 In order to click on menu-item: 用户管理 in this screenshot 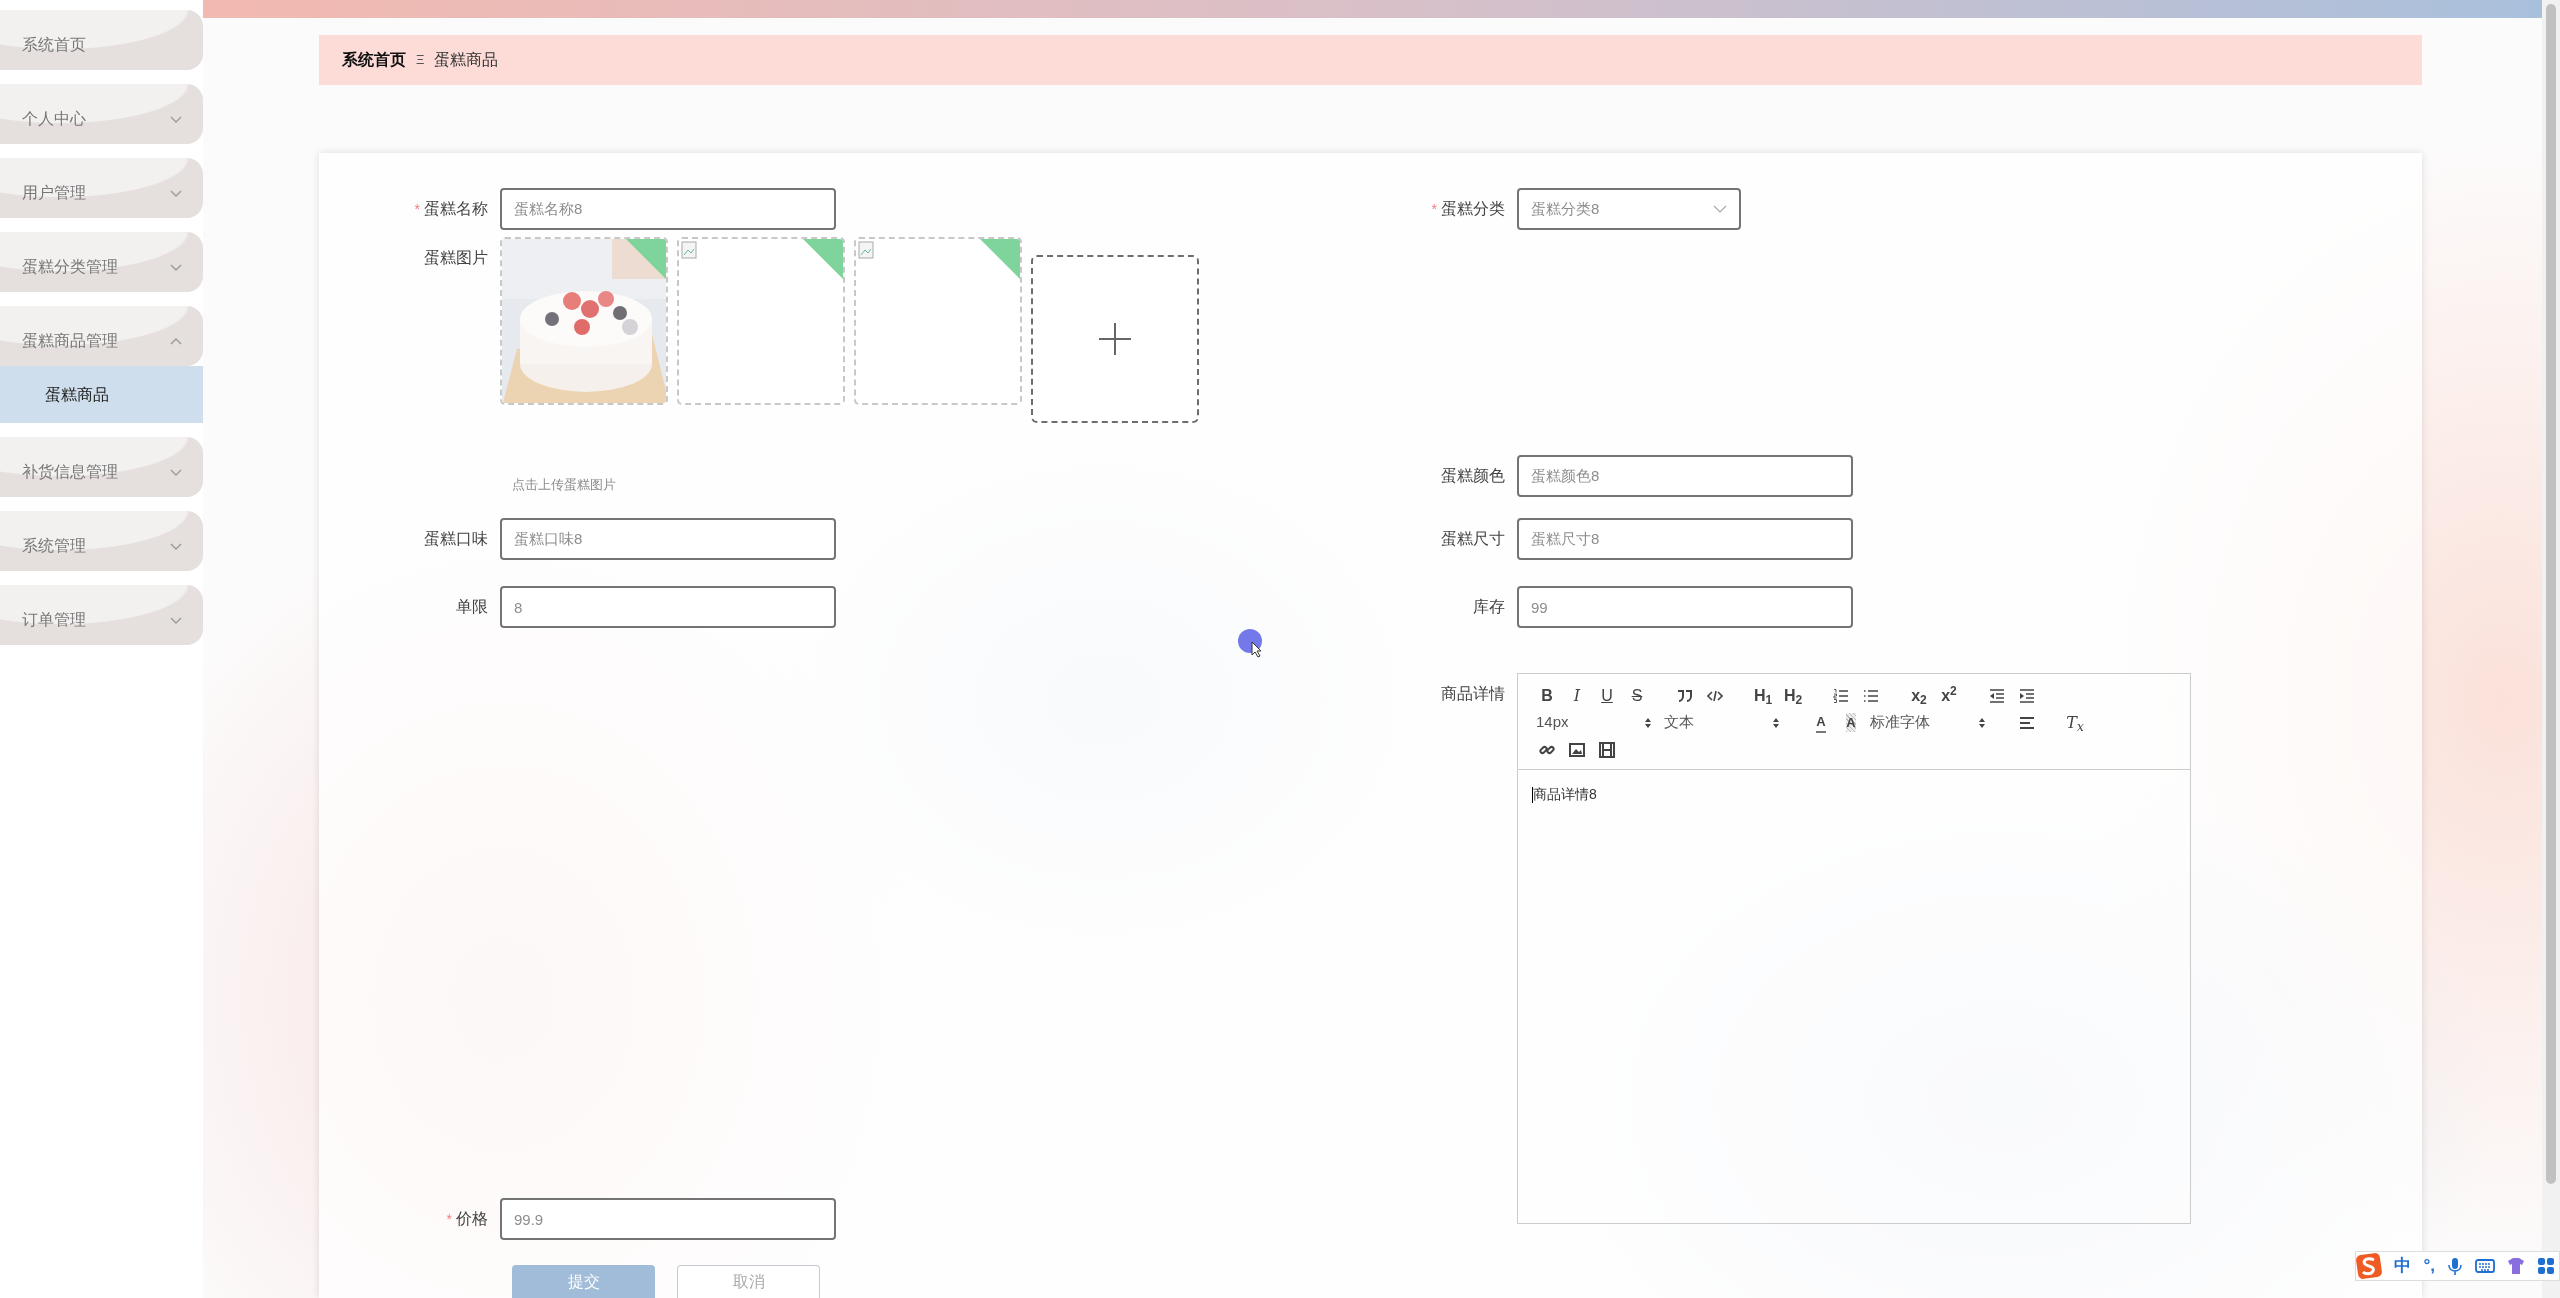, I will do `click(54, 193)`.